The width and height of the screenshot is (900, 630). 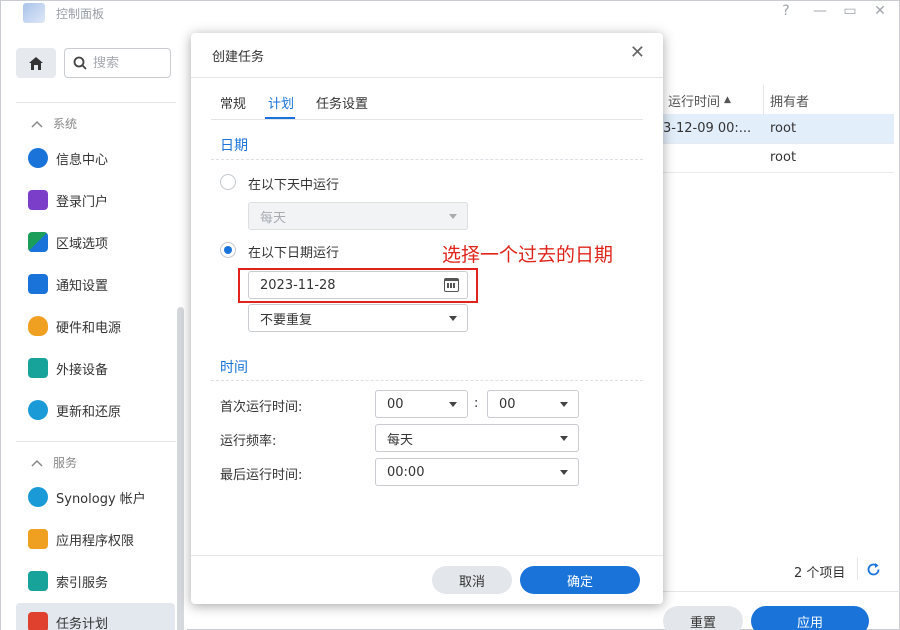 I want to click on tab-general: 常规, so click(x=233, y=102).